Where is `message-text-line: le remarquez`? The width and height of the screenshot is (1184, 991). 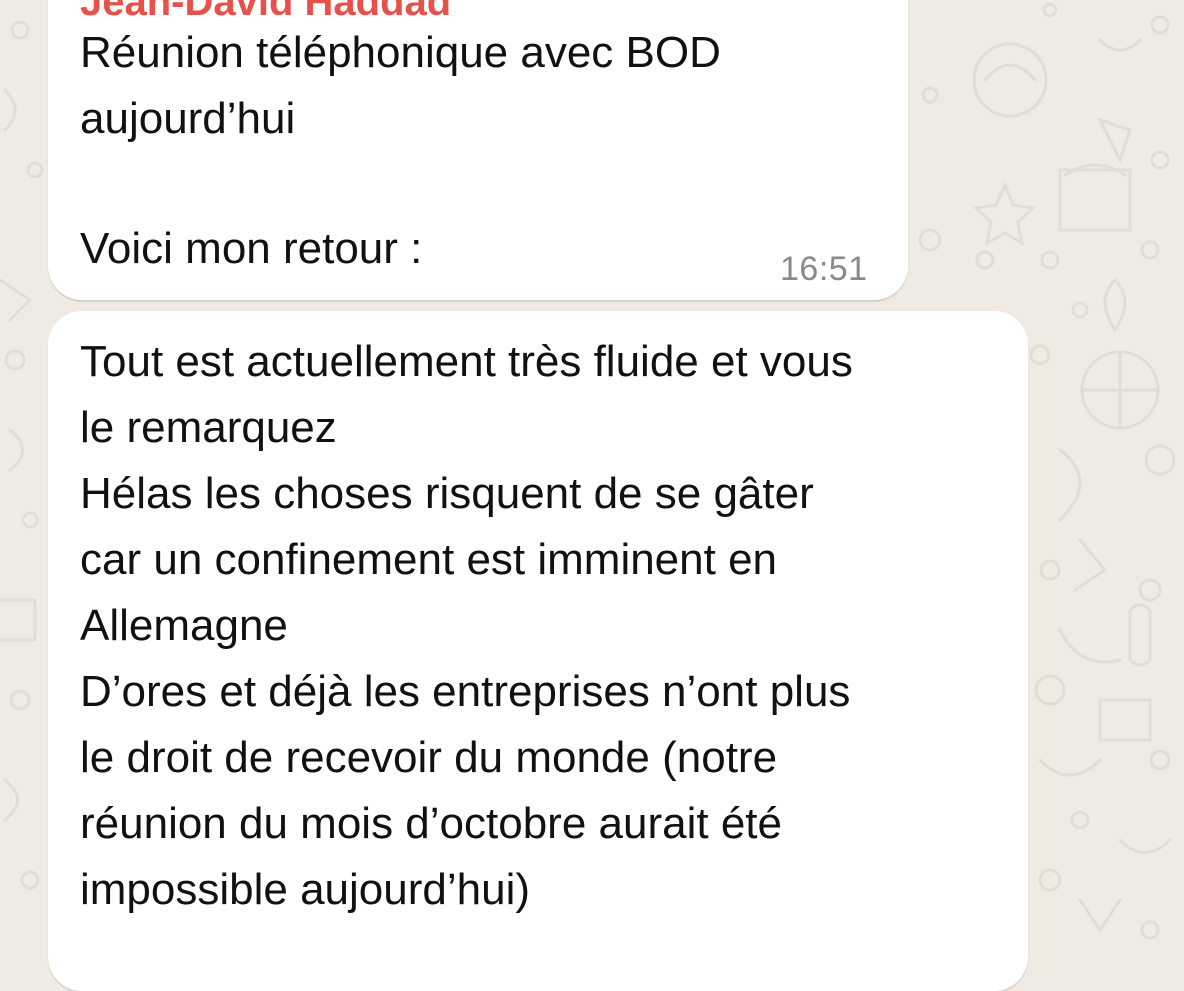
message-text-line: le remarquez is located at coordinates (208, 427).